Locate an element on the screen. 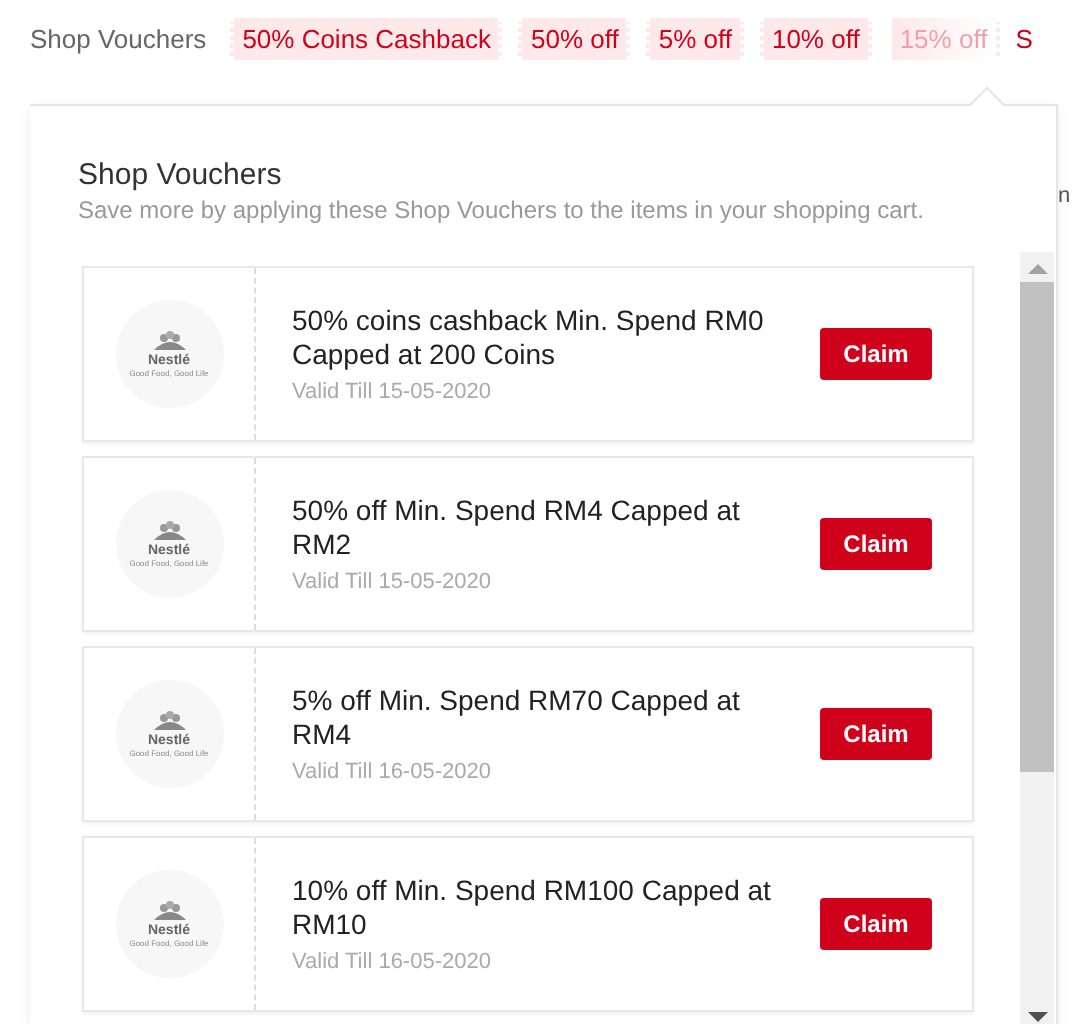 The width and height of the screenshot is (1074, 1024). voucher-description: 50% off Min. Spend RM4 Capped at RM2 is located at coordinates (517, 528).